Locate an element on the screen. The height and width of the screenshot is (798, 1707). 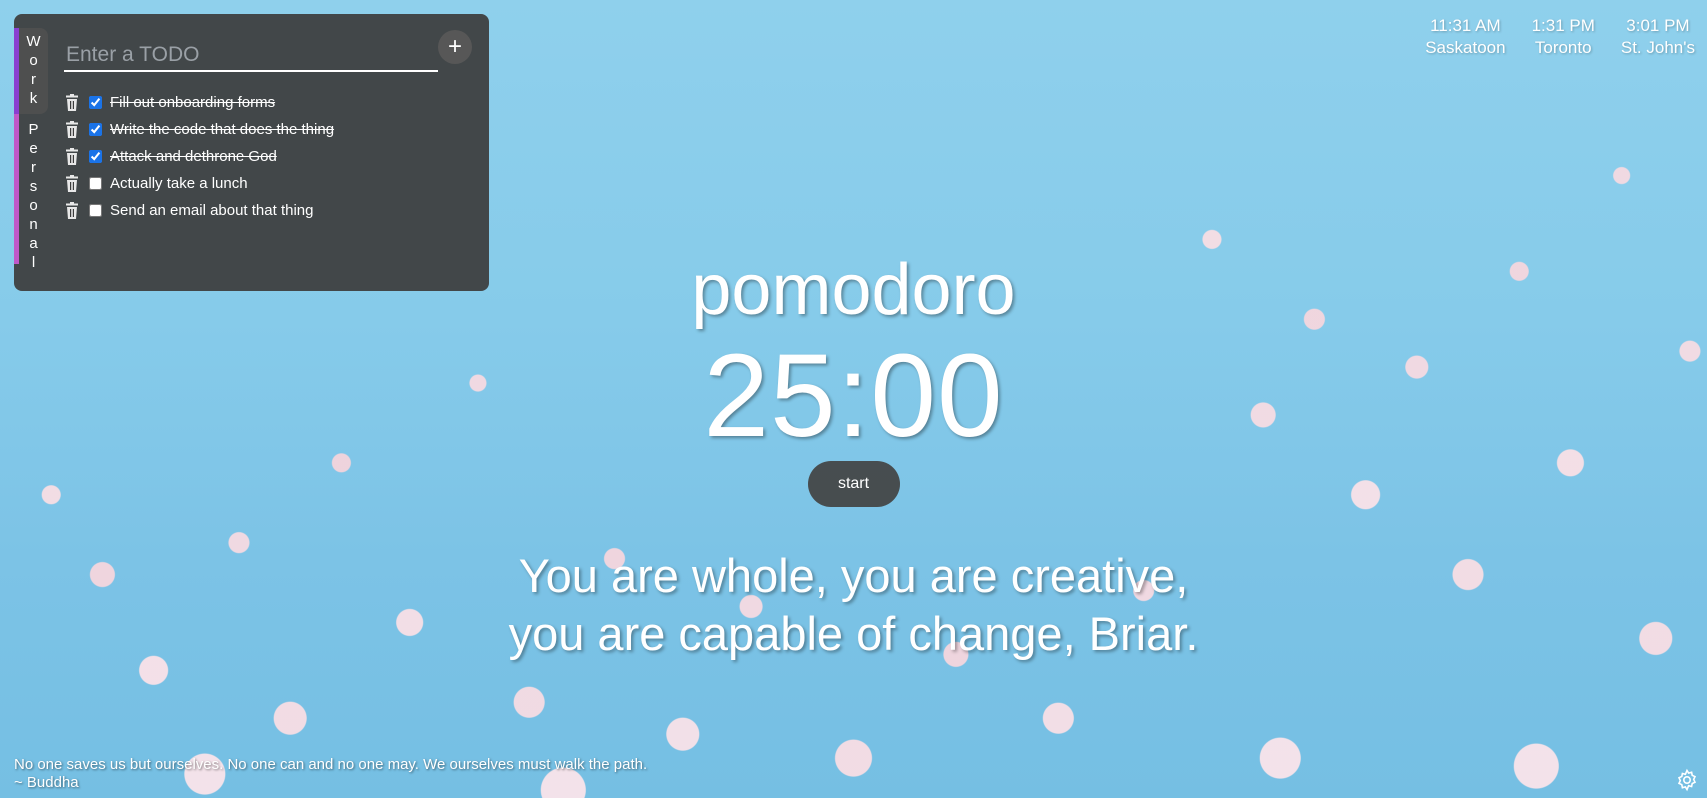
tab-letter: e is located at coordinates (33, 148).